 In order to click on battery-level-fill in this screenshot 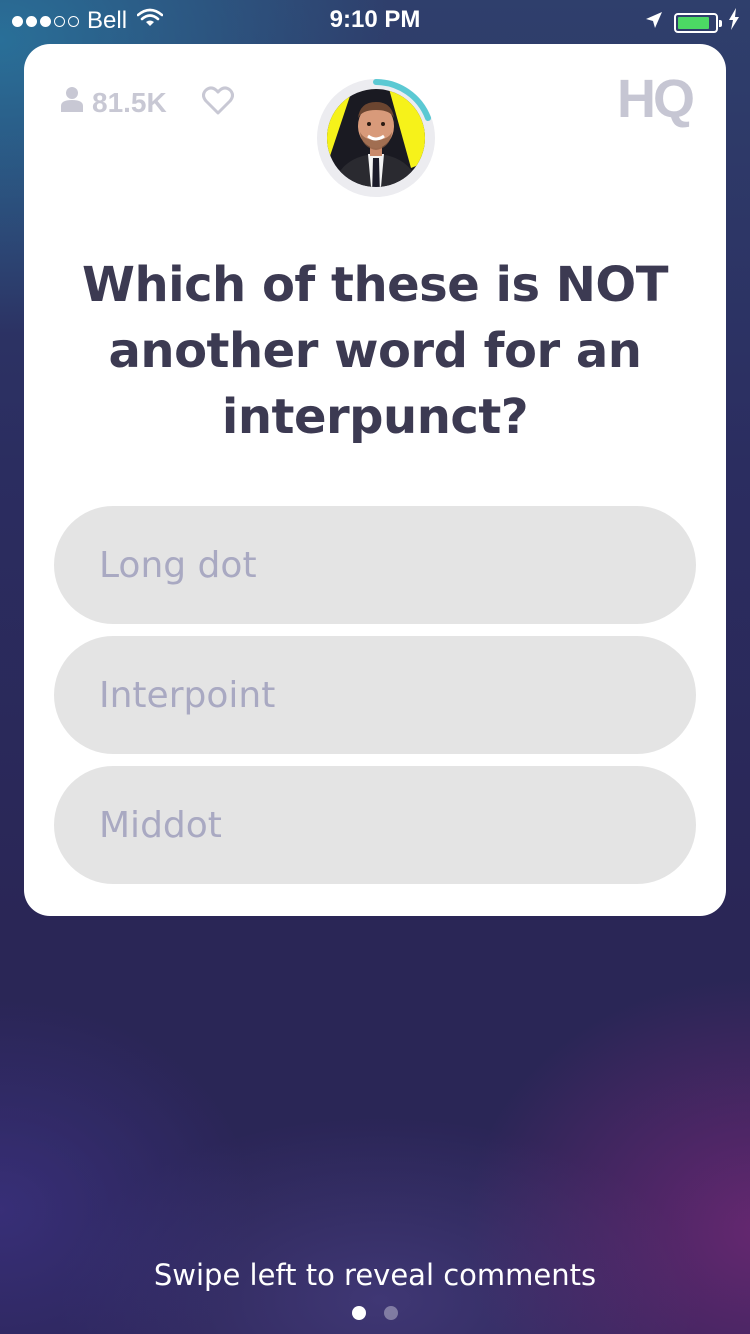, I will do `click(693, 22)`.